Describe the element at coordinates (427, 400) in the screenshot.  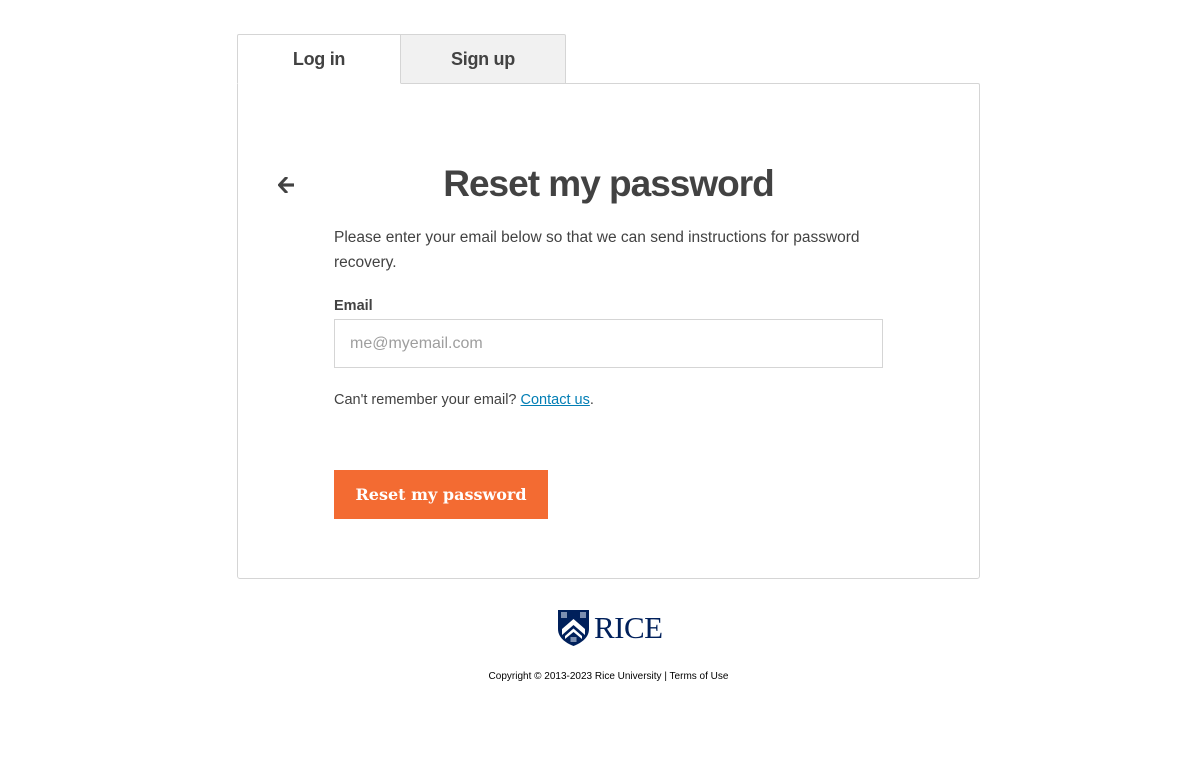
I see `help-prefix: Can't remember your email?` at that location.